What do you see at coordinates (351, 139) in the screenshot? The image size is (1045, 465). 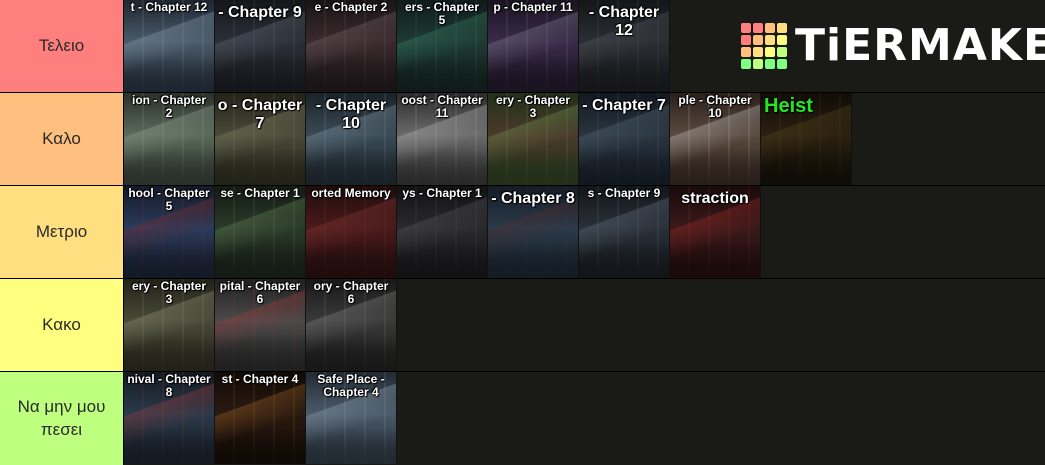 I see `tier-item-thumbnail: - Chapter 10` at bounding box center [351, 139].